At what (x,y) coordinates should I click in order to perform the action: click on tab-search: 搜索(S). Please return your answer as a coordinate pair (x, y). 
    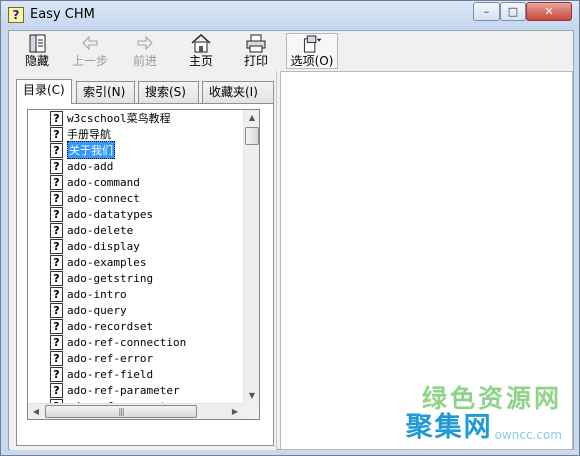
    Looking at the image, I should click on (168, 92).